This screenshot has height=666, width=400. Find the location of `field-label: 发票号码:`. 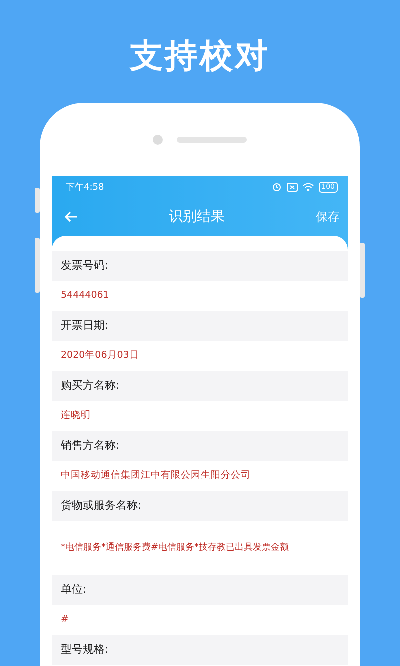

field-label: 发票号码: is located at coordinates (200, 266).